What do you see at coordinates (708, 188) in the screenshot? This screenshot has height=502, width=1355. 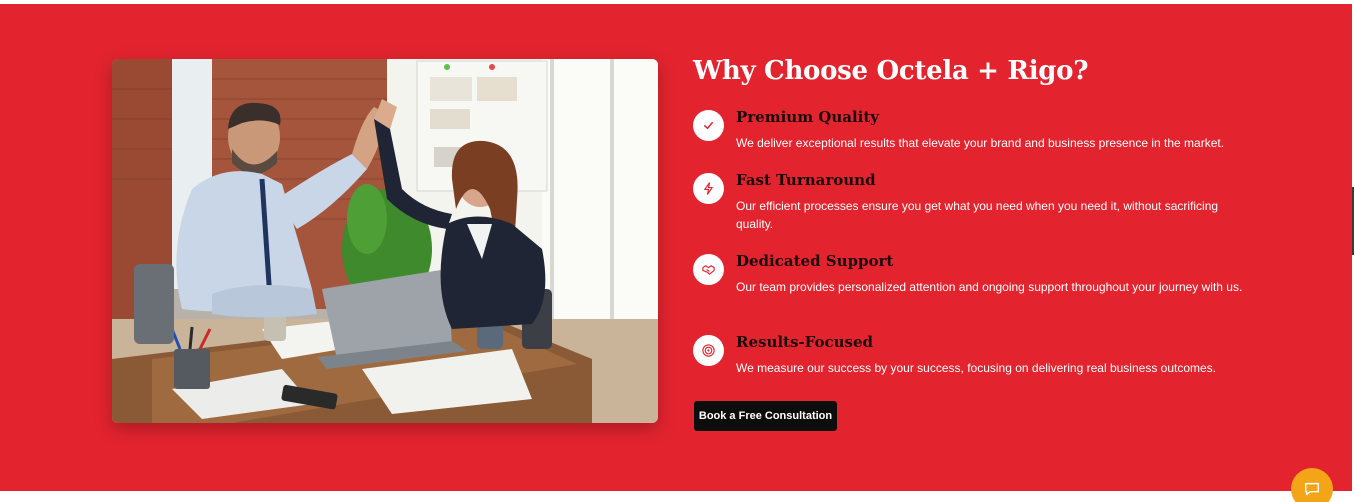 I see `lightning-icon` at bounding box center [708, 188].